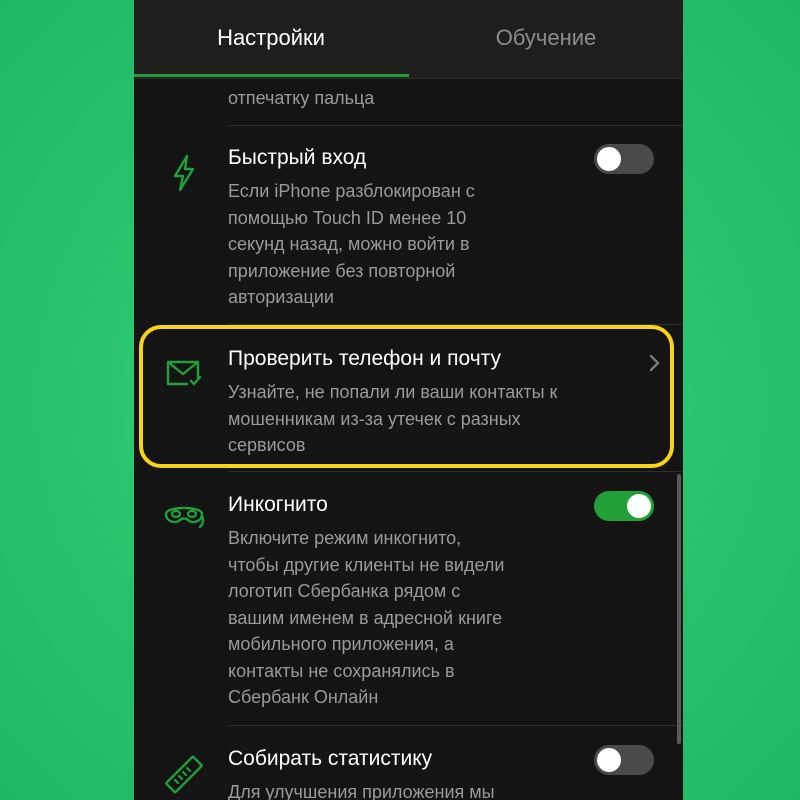  I want to click on setting-description-line: авторизации, so click(281, 297).